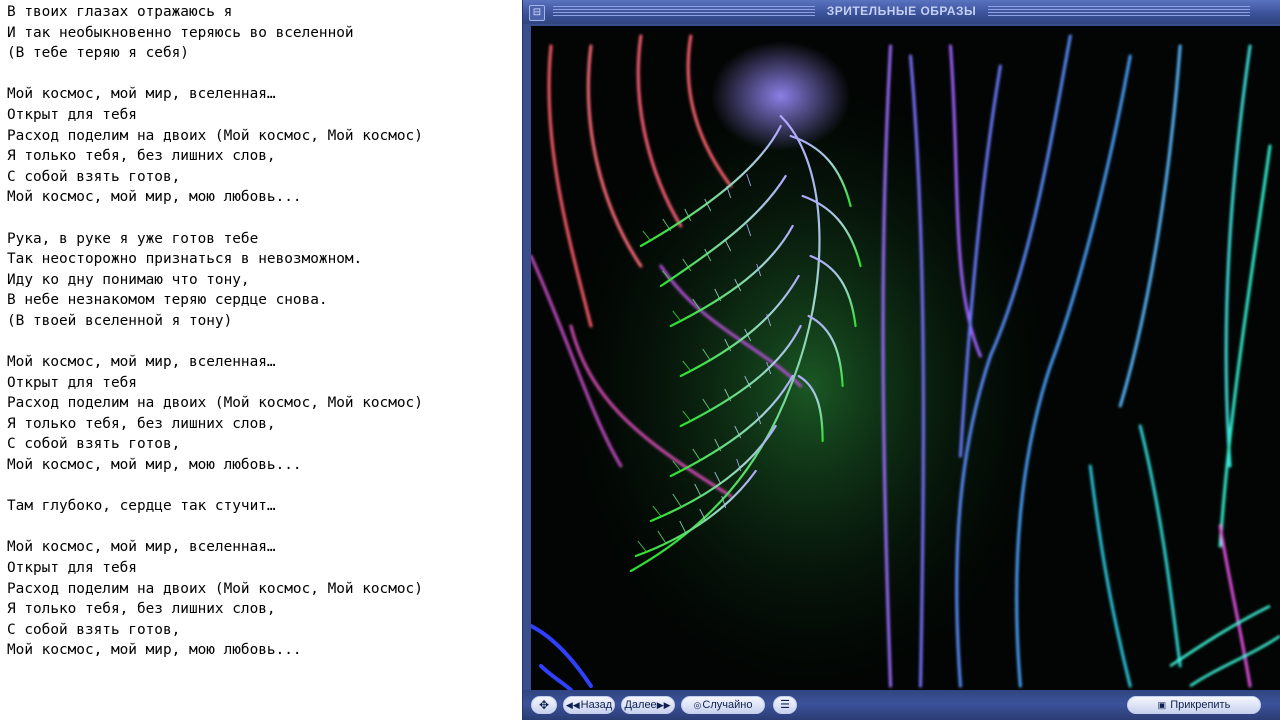 This screenshot has width=1280, height=720. I want to click on attach-button-label: Прикрепить, so click(1200, 705).